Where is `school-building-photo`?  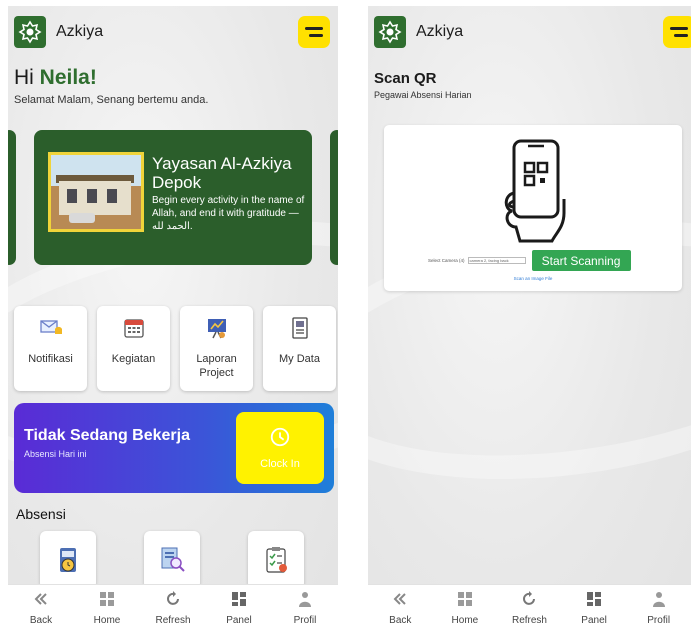
school-building-photo is located at coordinates (96, 192).